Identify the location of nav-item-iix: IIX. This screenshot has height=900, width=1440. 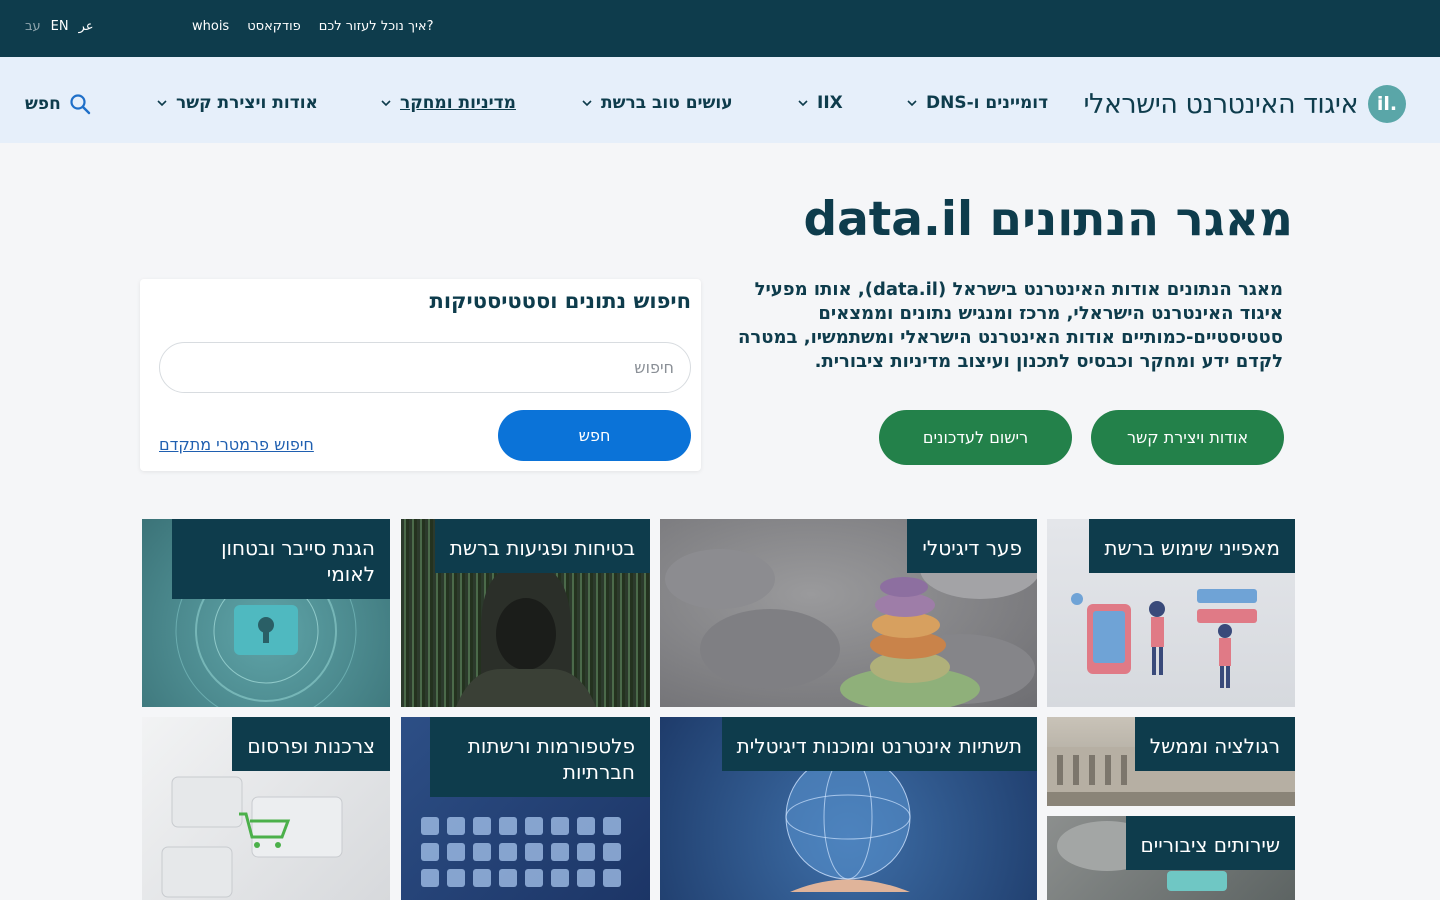
(820, 103).